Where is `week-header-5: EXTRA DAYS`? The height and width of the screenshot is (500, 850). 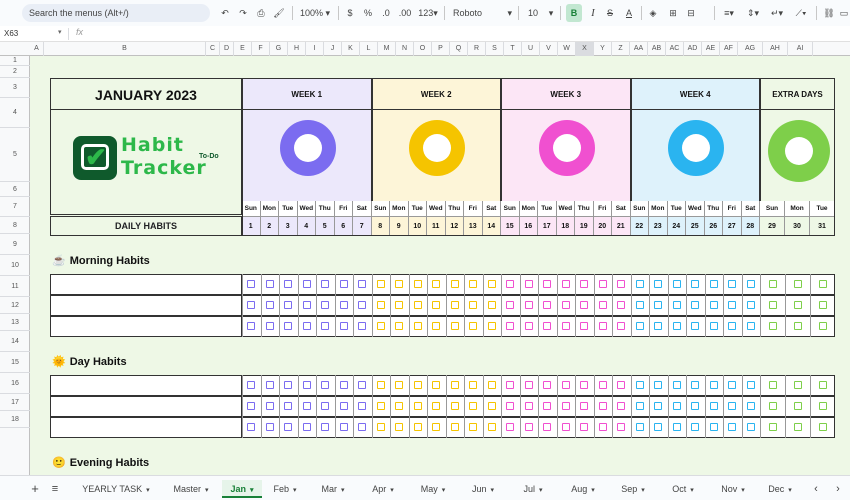 week-header-5: EXTRA DAYS is located at coordinates (797, 94).